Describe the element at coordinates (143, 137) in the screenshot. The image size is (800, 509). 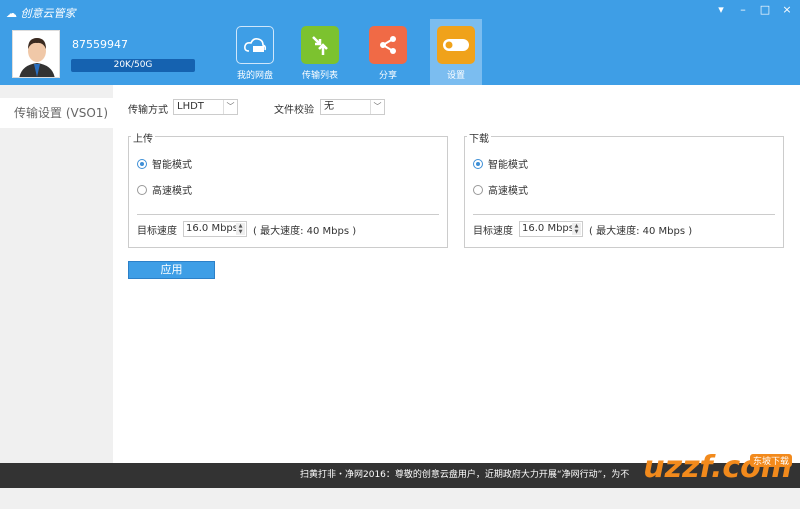
I see `upload-group-title: 上传` at that location.